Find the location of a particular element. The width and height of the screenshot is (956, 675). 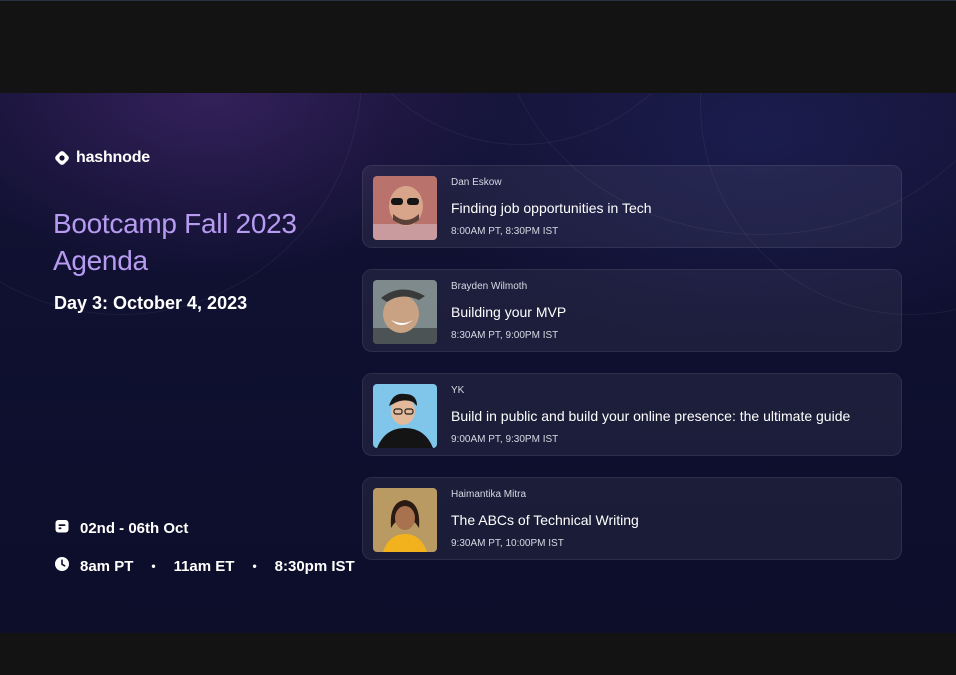

event-dates-row: 02nd - 06th Oct is located at coordinates (121, 528).